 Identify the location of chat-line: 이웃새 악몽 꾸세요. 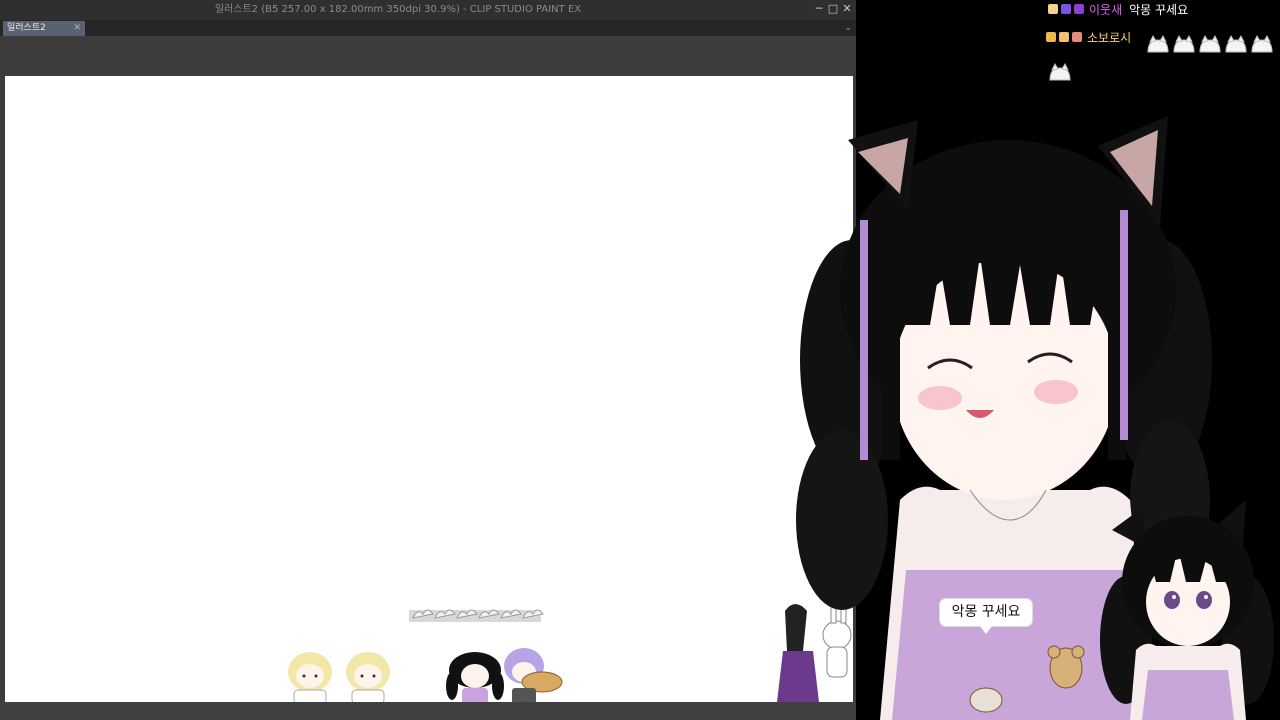
(1118, 9).